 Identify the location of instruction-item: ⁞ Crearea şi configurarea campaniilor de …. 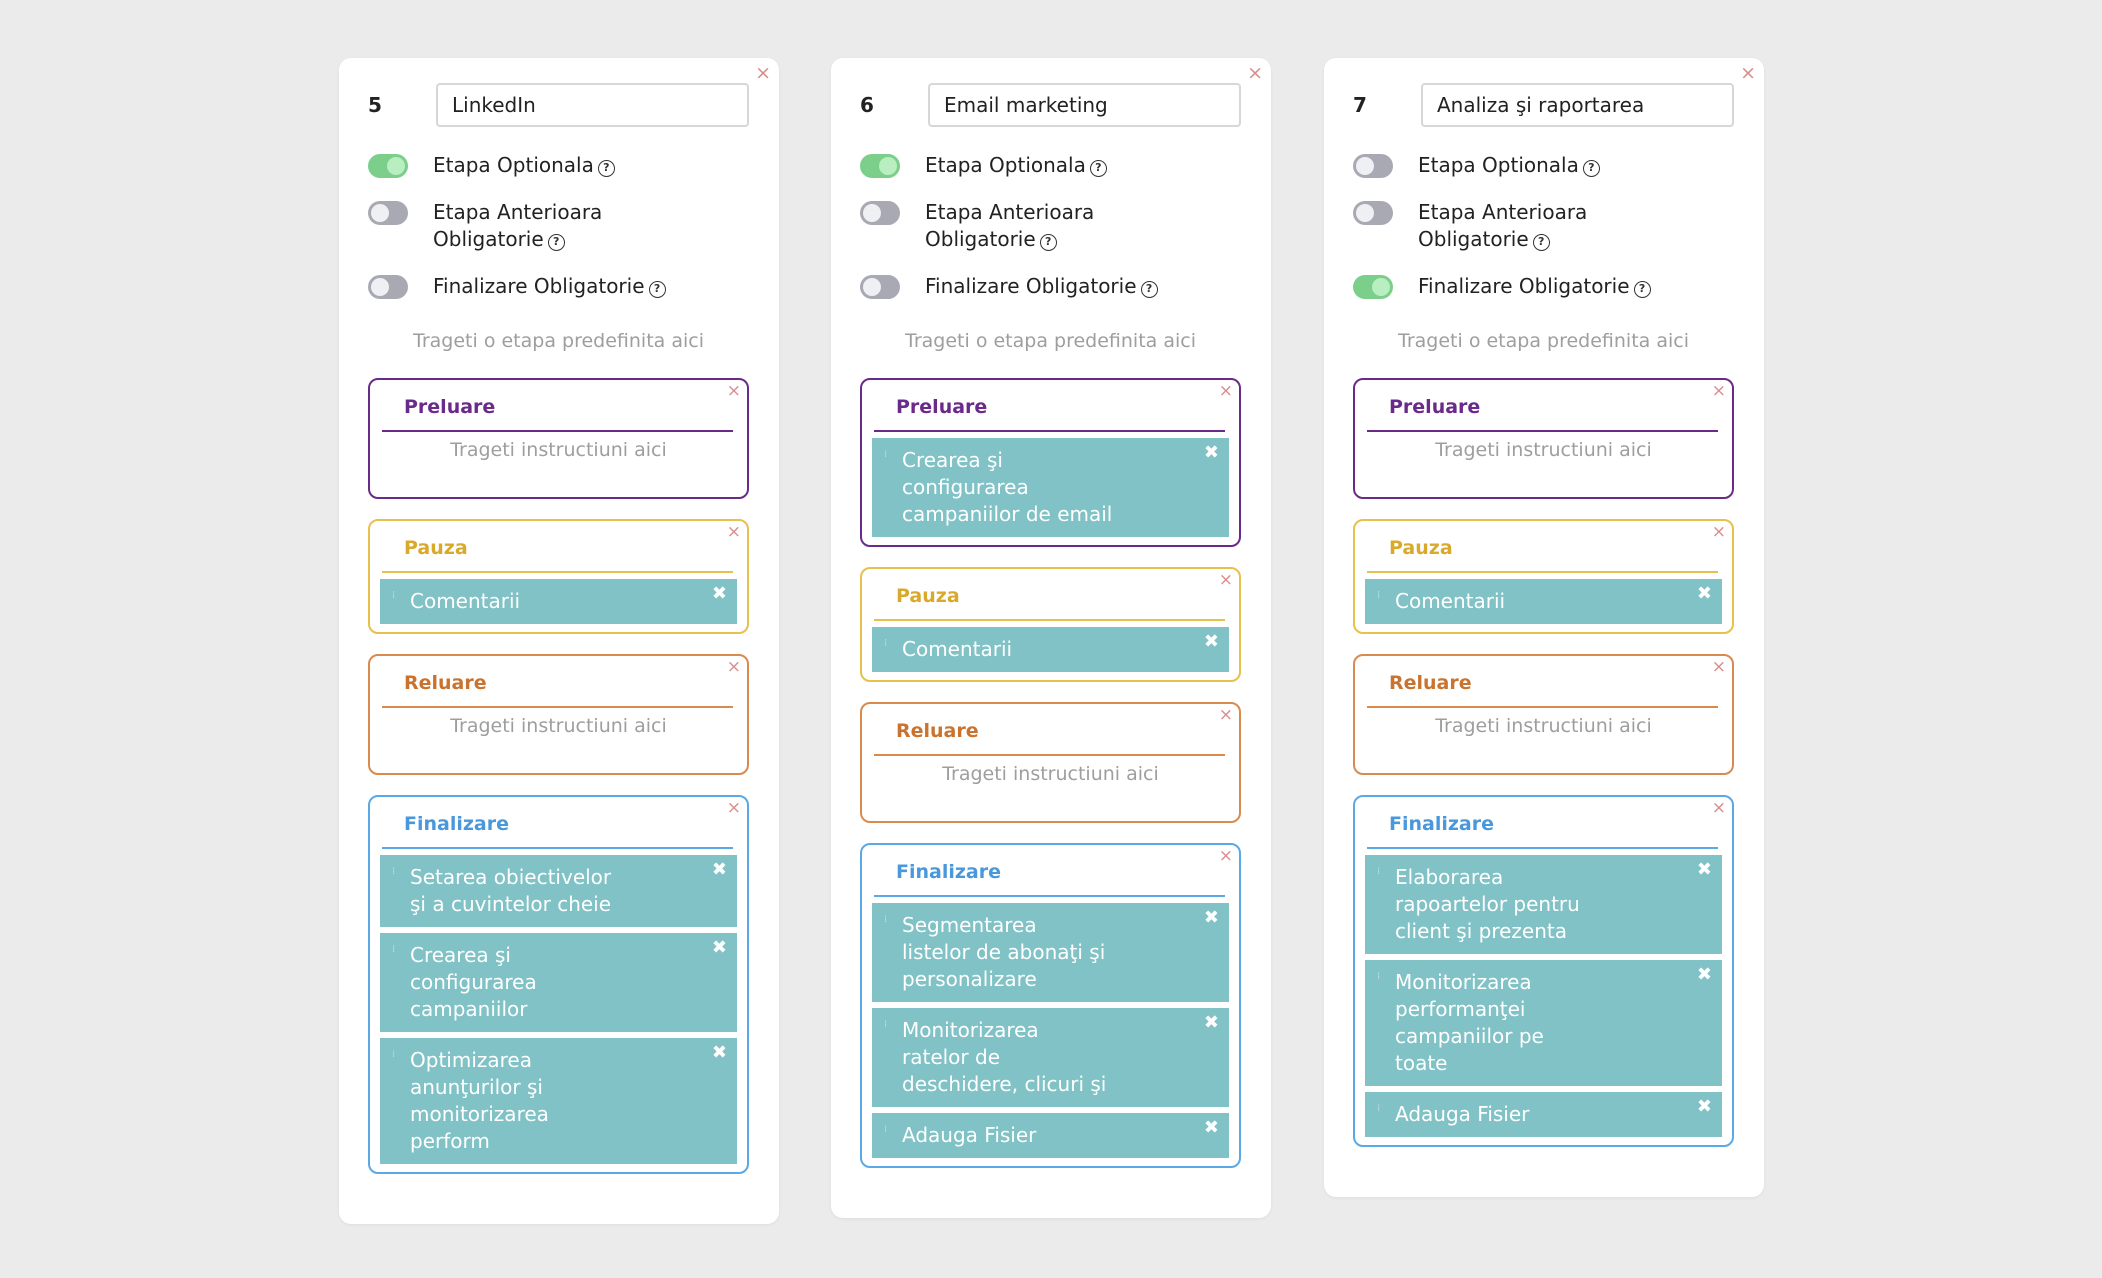
(1050, 487).